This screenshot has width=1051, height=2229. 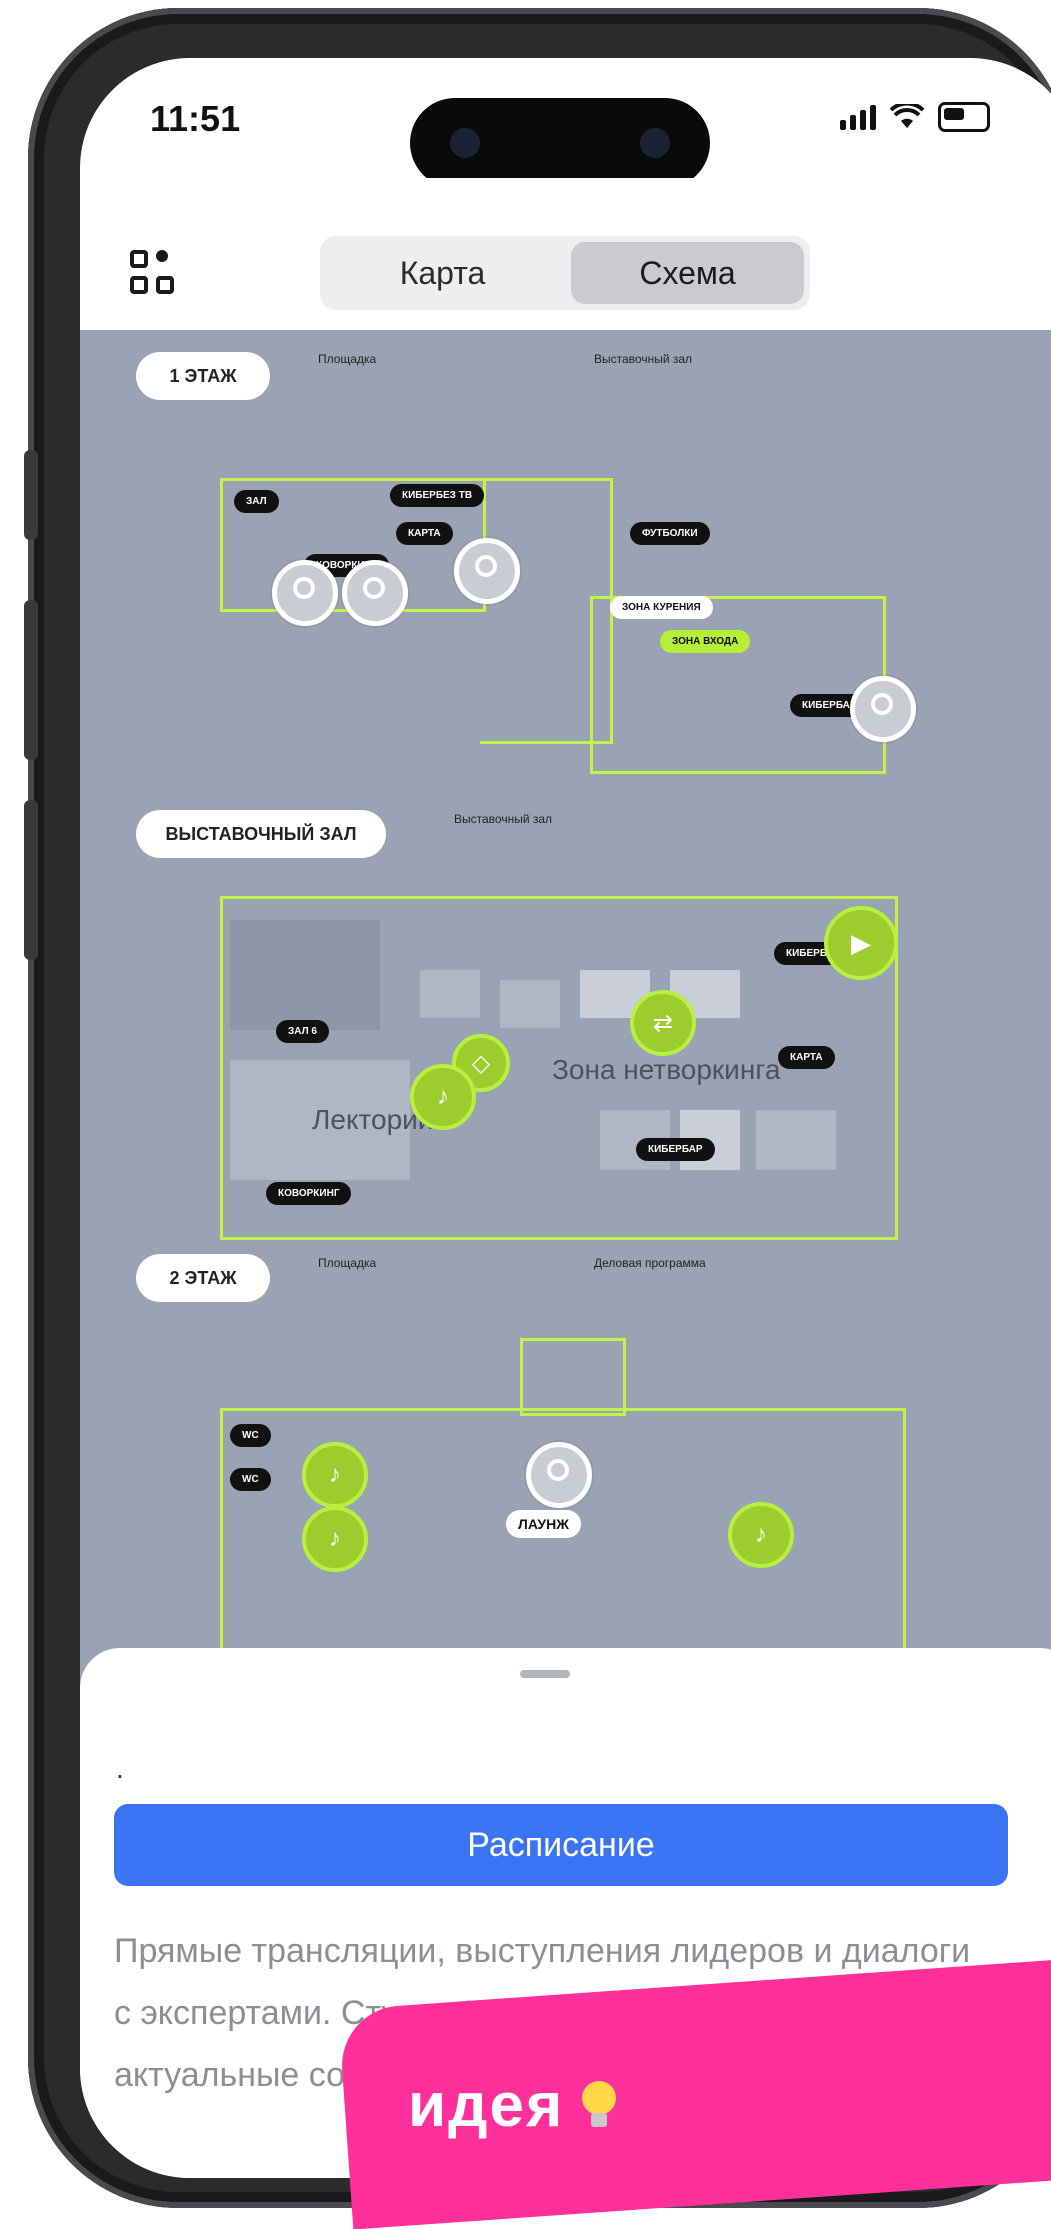 What do you see at coordinates (305, 975) in the screenshot?
I see `lectory-seating` at bounding box center [305, 975].